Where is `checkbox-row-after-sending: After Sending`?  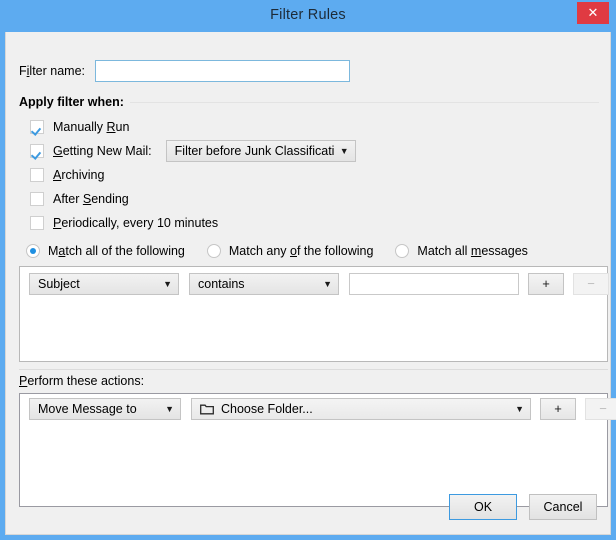
checkbox-row-after-sending: After Sending is located at coordinates (193, 199).